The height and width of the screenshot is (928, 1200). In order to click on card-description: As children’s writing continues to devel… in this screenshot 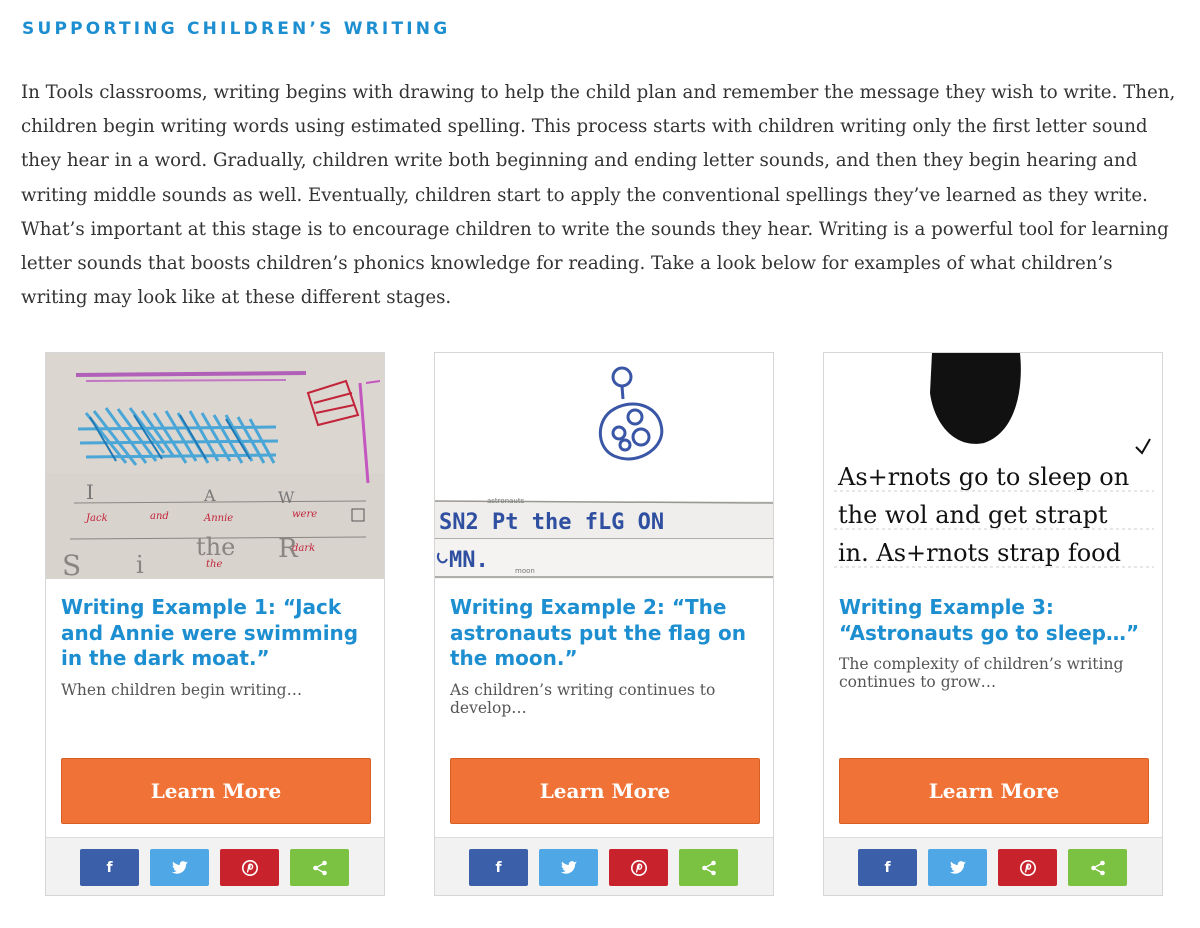, I will do `click(583, 699)`.